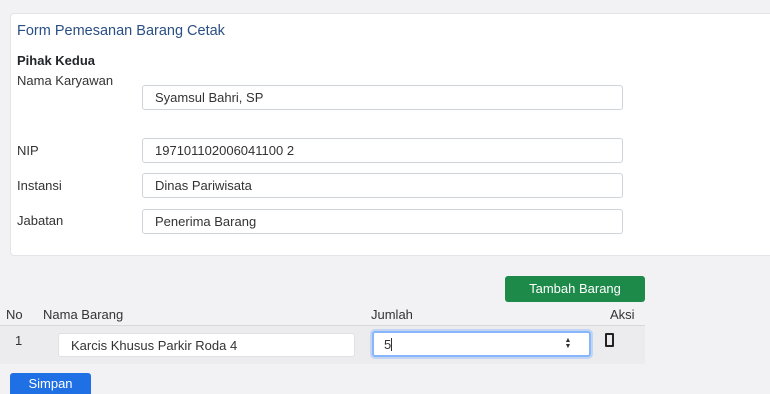 This screenshot has width=770, height=394. What do you see at coordinates (622, 314) in the screenshot?
I see `column-header-aksi: Aksi` at bounding box center [622, 314].